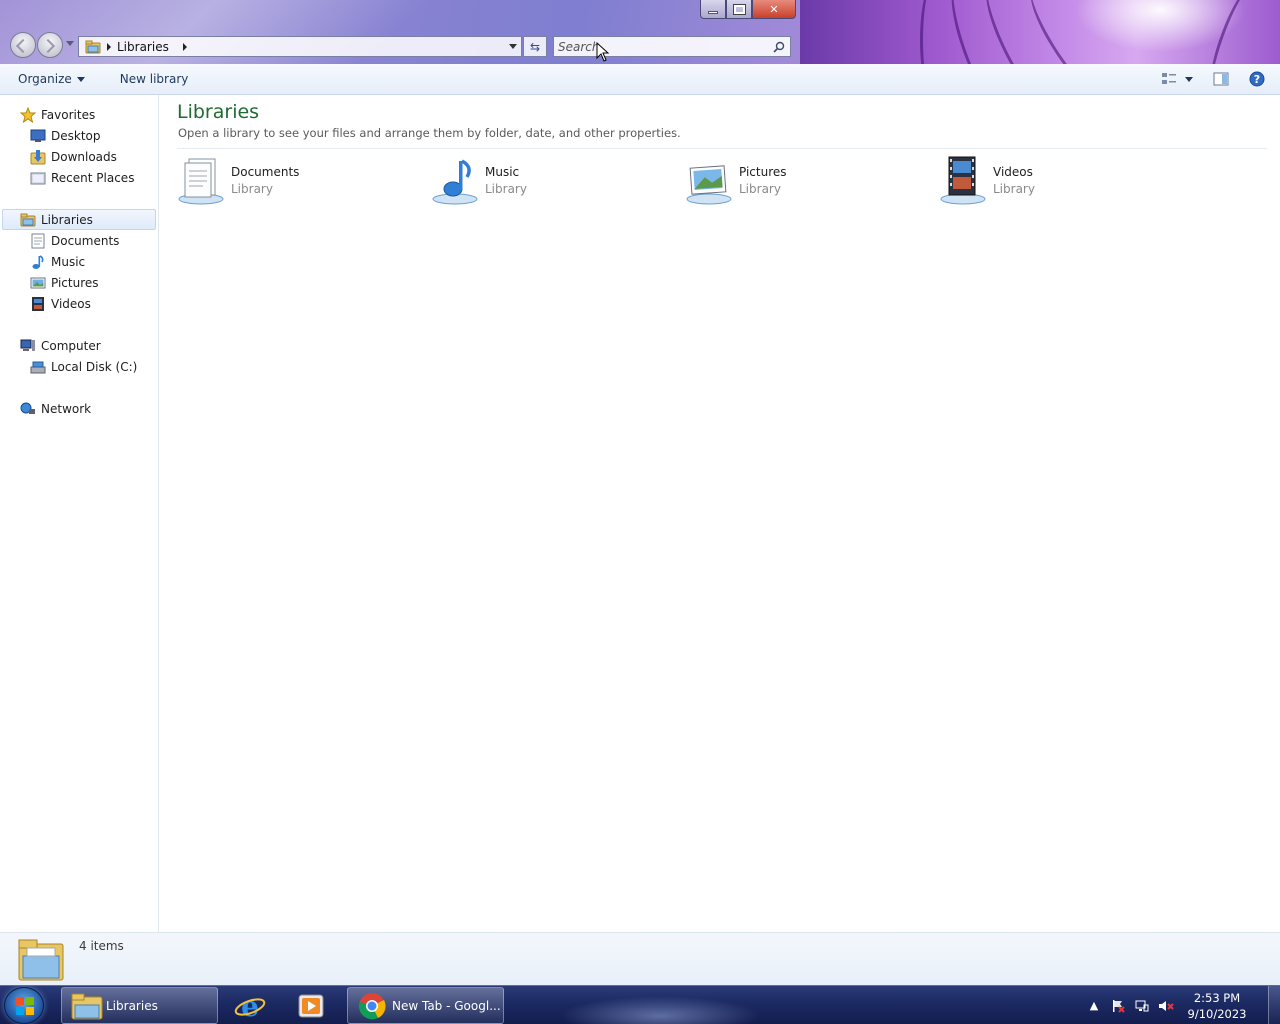 The image size is (1280, 1024). I want to click on media-player-button, so click(311, 1005).